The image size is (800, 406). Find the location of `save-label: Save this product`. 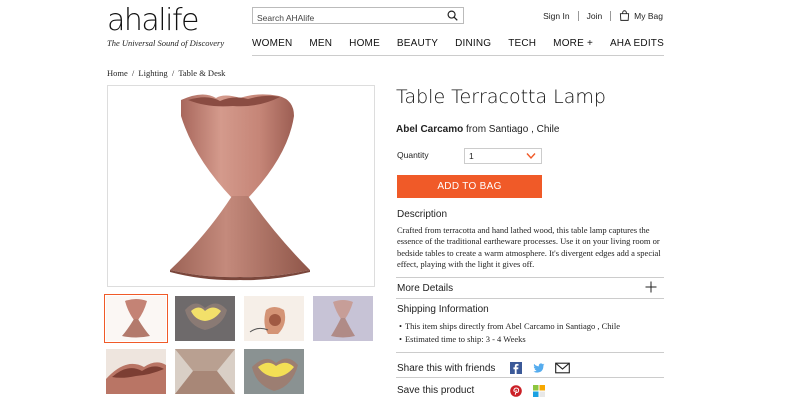

save-label: Save this product is located at coordinates (436, 390).